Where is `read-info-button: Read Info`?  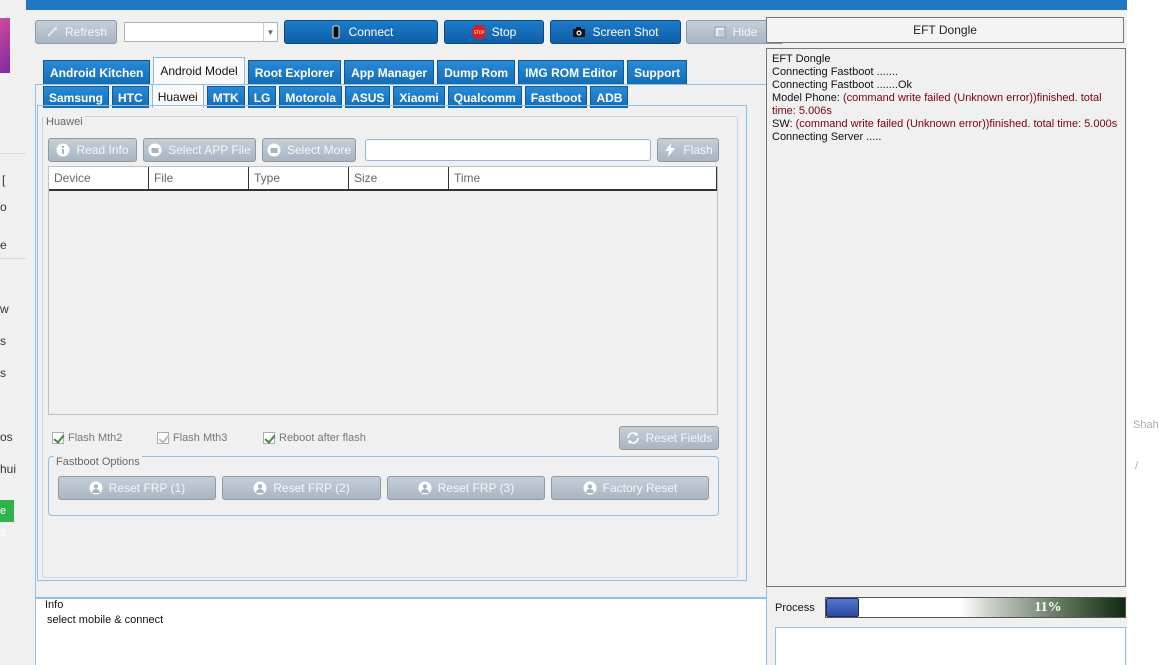
read-info-button: Read Info is located at coordinates (92, 150).